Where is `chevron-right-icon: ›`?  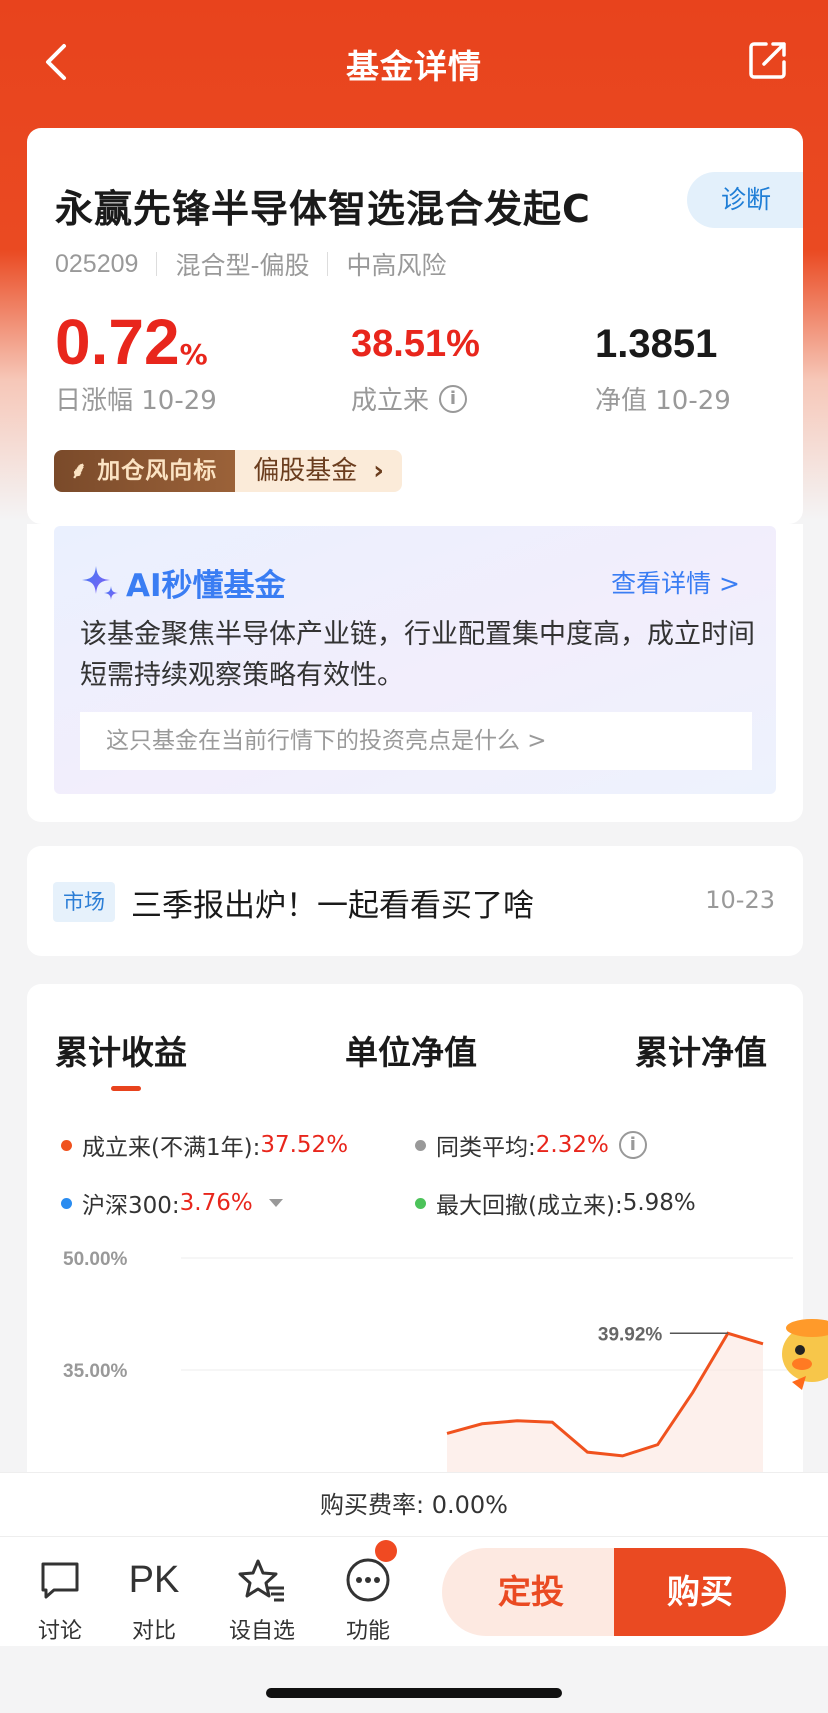
chevron-right-icon: › is located at coordinates (378, 471).